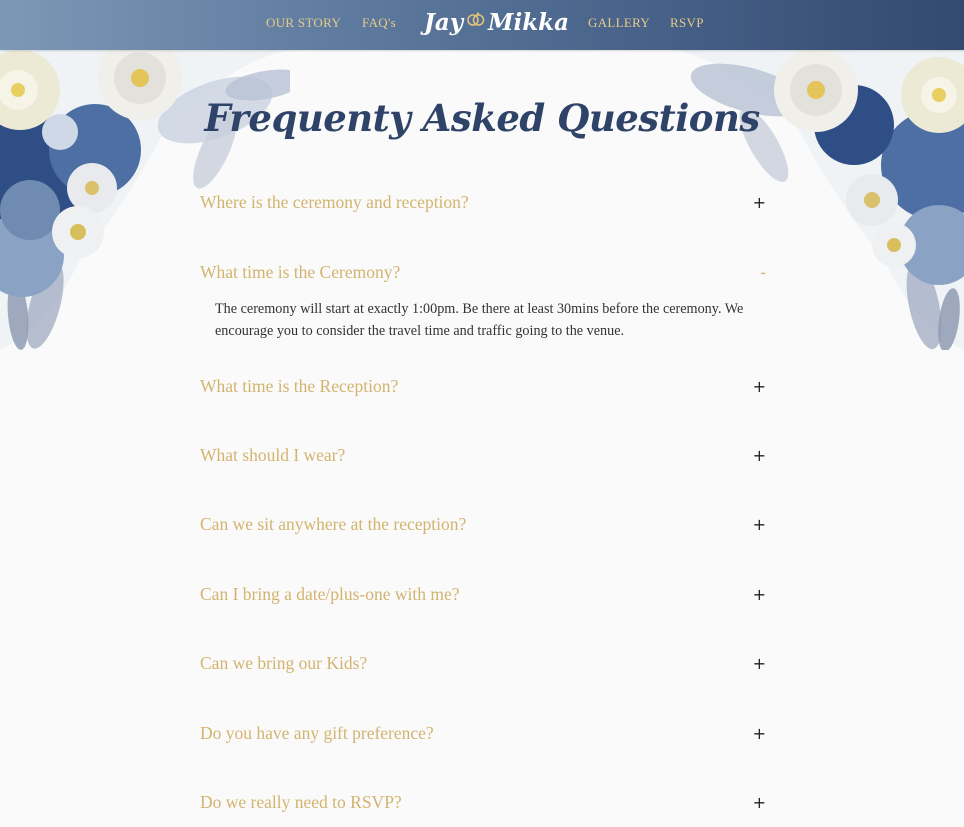 This screenshot has width=964, height=827. I want to click on faq-question: Do we really need to RSVP?, so click(301, 802).